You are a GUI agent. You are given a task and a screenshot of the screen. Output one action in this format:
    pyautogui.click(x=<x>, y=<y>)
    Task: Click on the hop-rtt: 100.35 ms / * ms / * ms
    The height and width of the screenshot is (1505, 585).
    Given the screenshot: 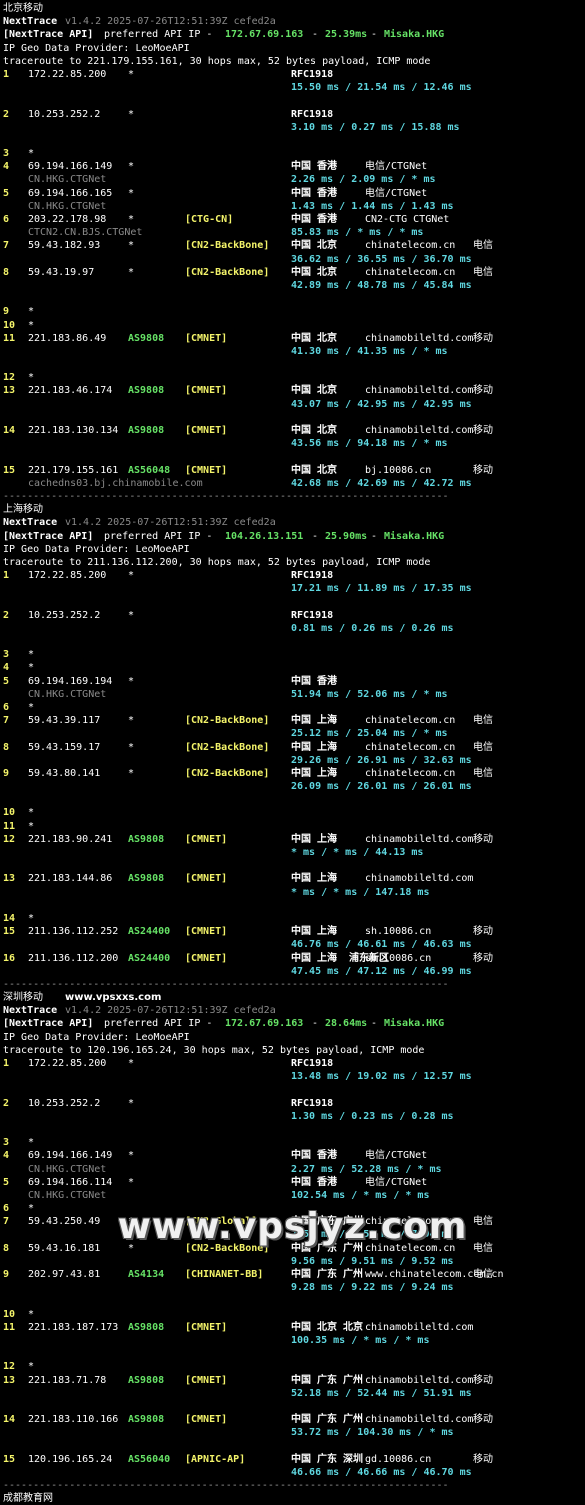 What is the action you would take?
    pyautogui.click(x=360, y=1340)
    